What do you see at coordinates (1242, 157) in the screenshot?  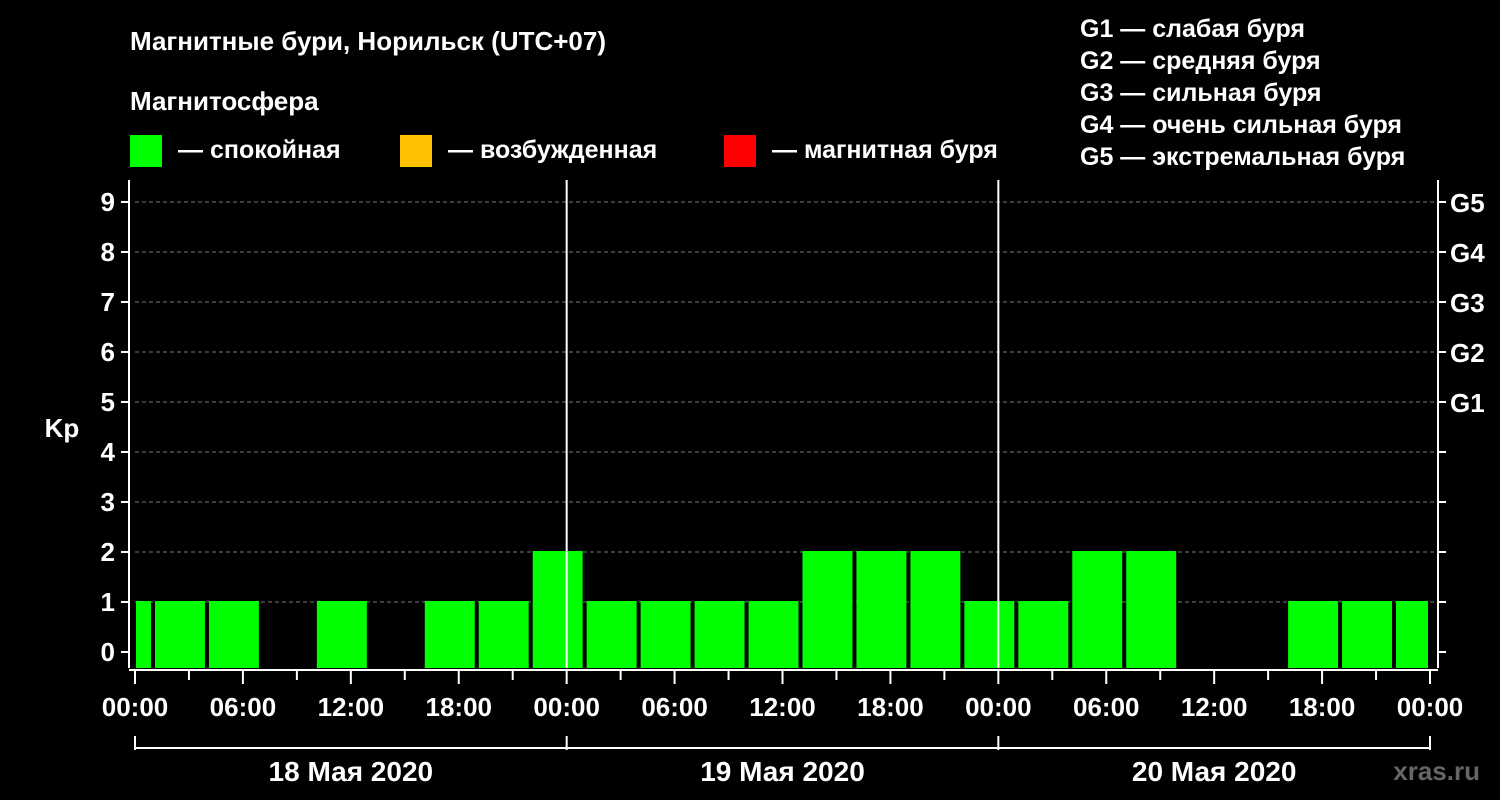 I see `storm-scale-g5: G5 — экстремальная буря` at bounding box center [1242, 157].